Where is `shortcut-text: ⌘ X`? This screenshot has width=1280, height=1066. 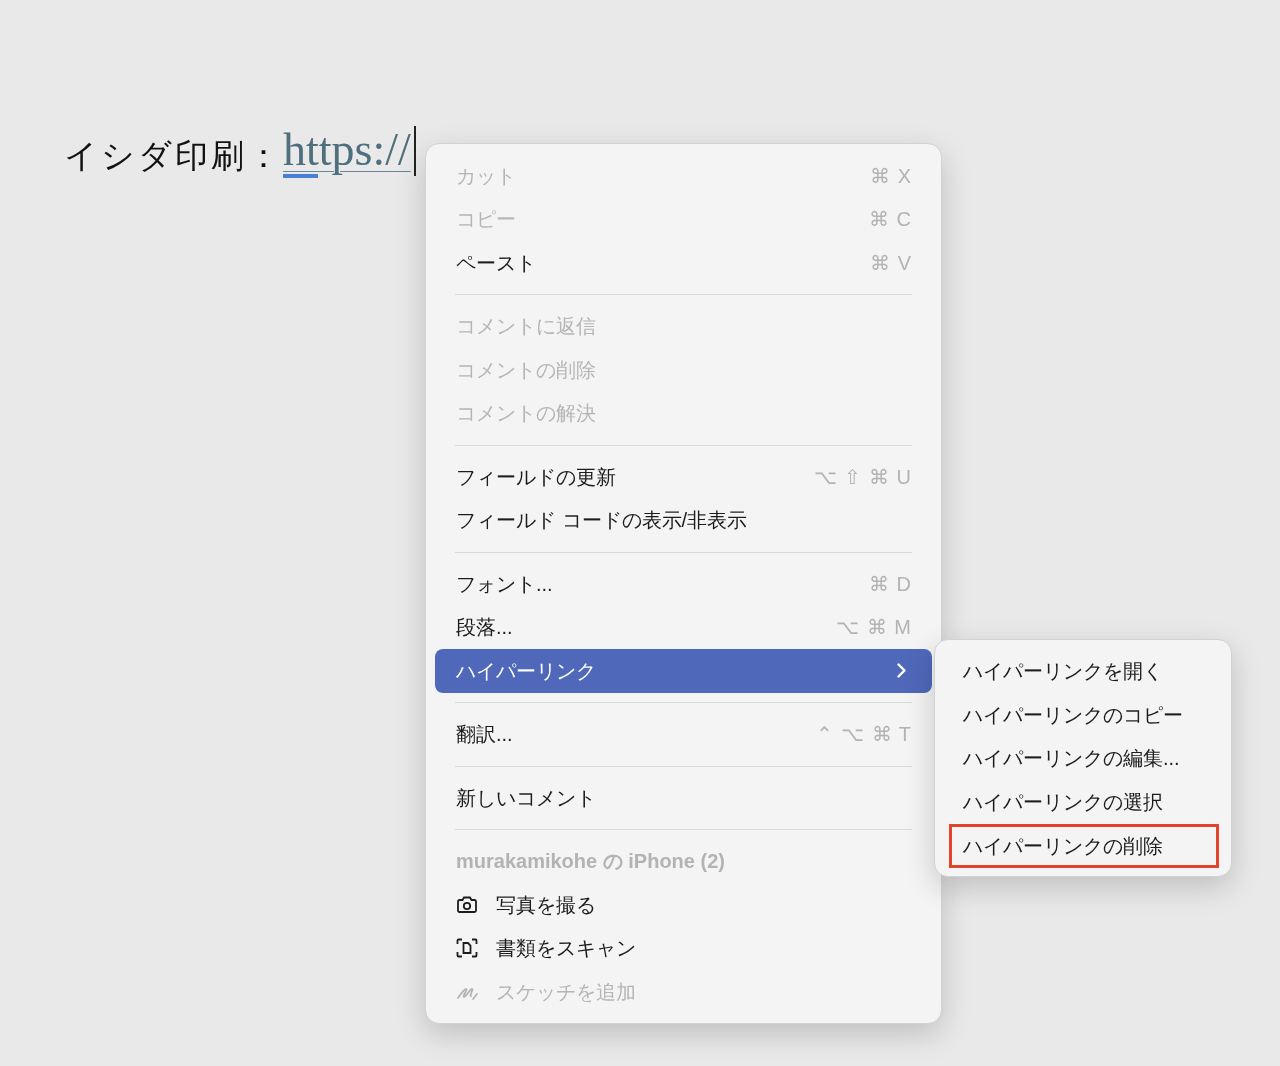 shortcut-text: ⌘ X is located at coordinates (891, 176).